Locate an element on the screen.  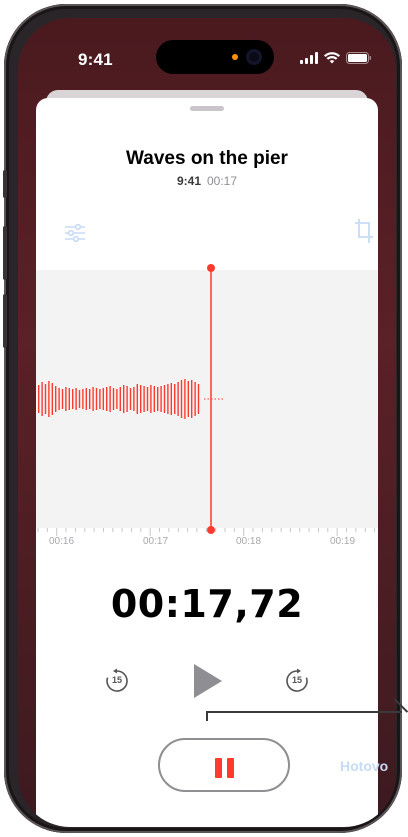
play-icon is located at coordinates (208, 681).